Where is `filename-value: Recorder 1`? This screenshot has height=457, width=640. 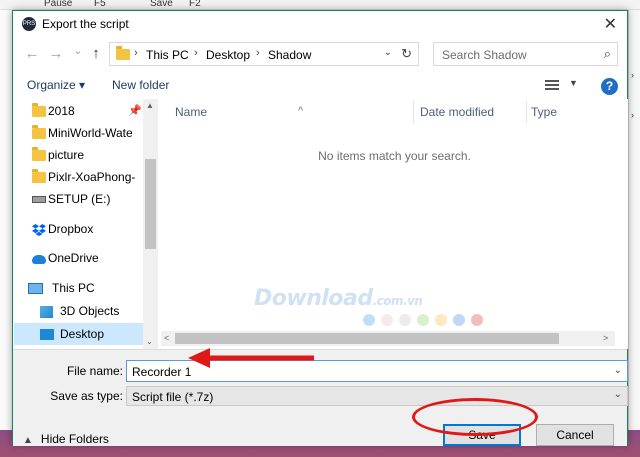
filename-value: Recorder 1 is located at coordinates (161, 372).